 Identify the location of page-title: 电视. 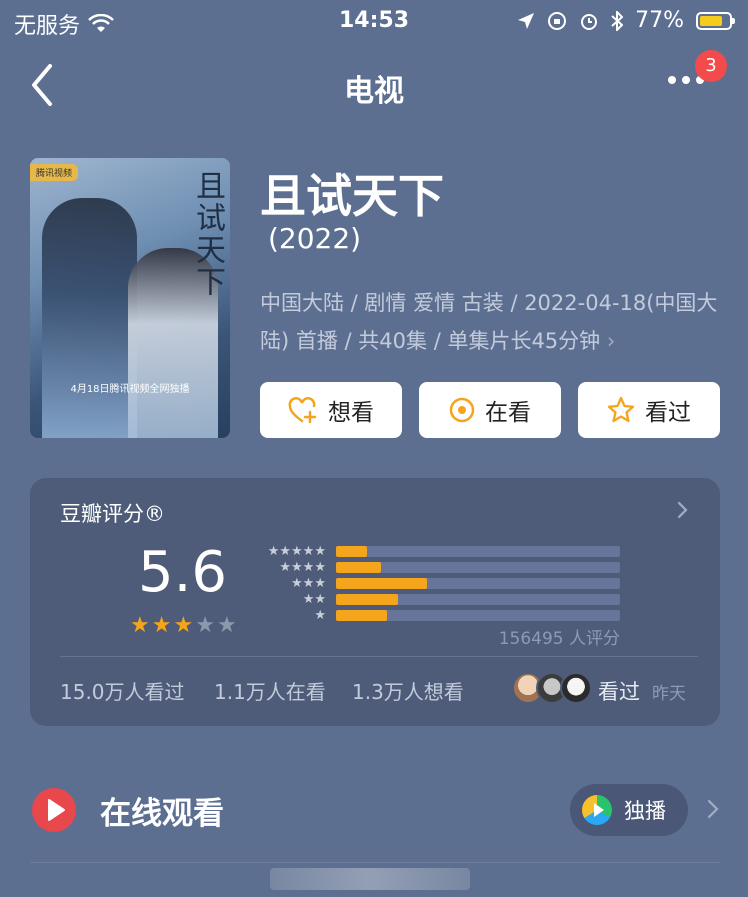
(374, 91).